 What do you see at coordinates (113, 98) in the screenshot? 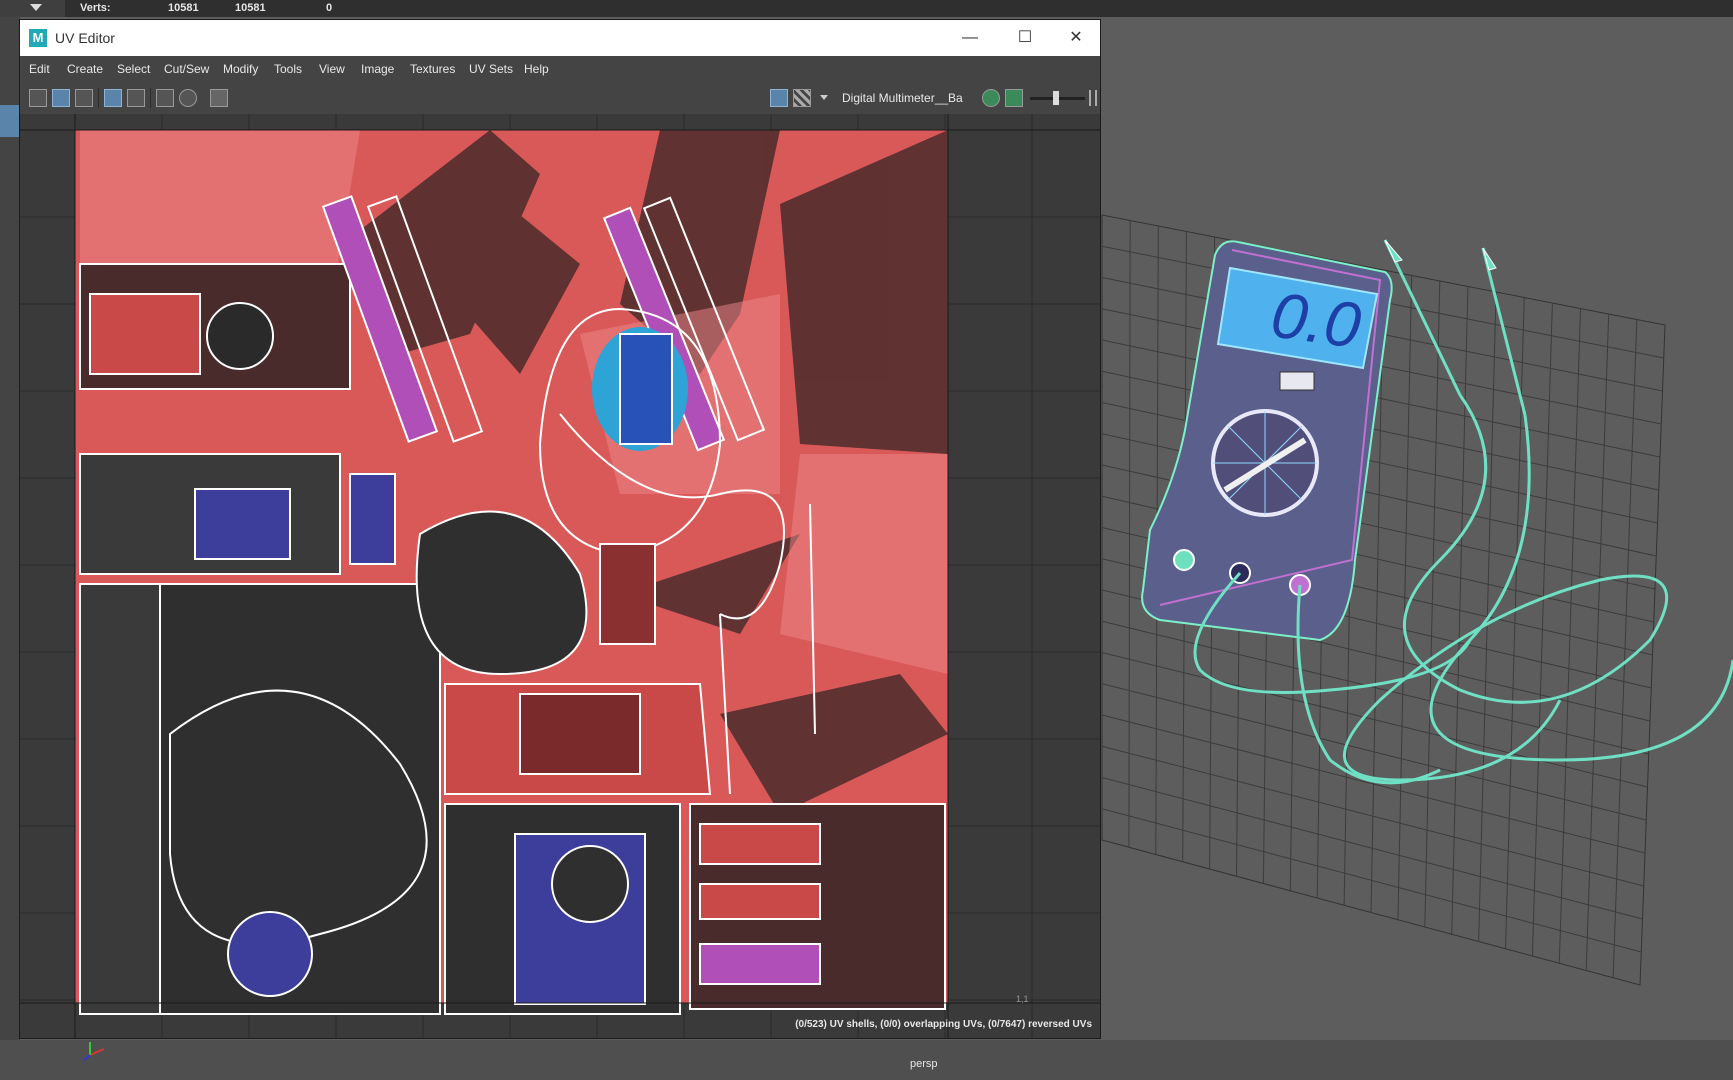
I see `grid-icon` at bounding box center [113, 98].